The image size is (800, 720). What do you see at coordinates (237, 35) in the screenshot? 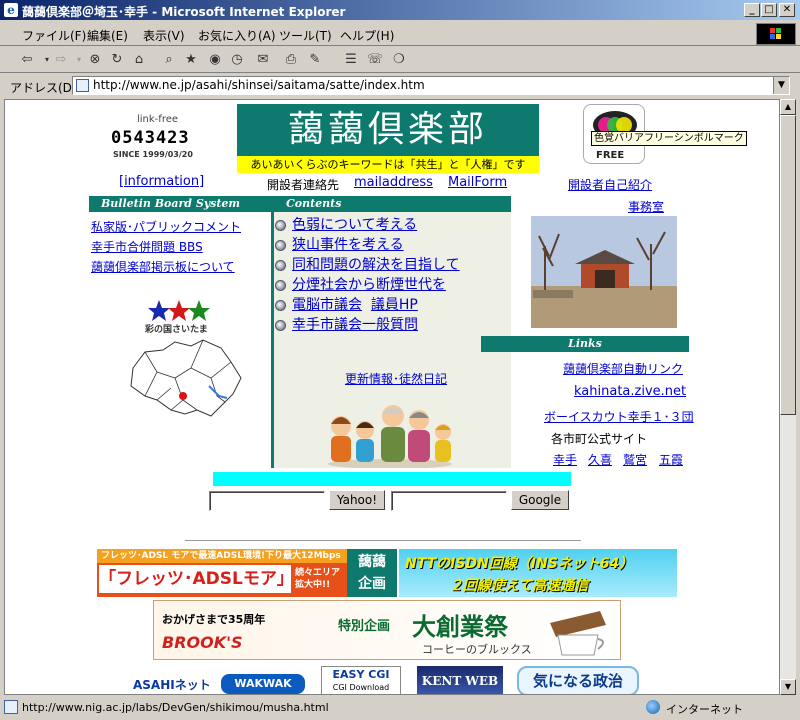
I see `menu-favorites: お気に入り(A)` at bounding box center [237, 35].